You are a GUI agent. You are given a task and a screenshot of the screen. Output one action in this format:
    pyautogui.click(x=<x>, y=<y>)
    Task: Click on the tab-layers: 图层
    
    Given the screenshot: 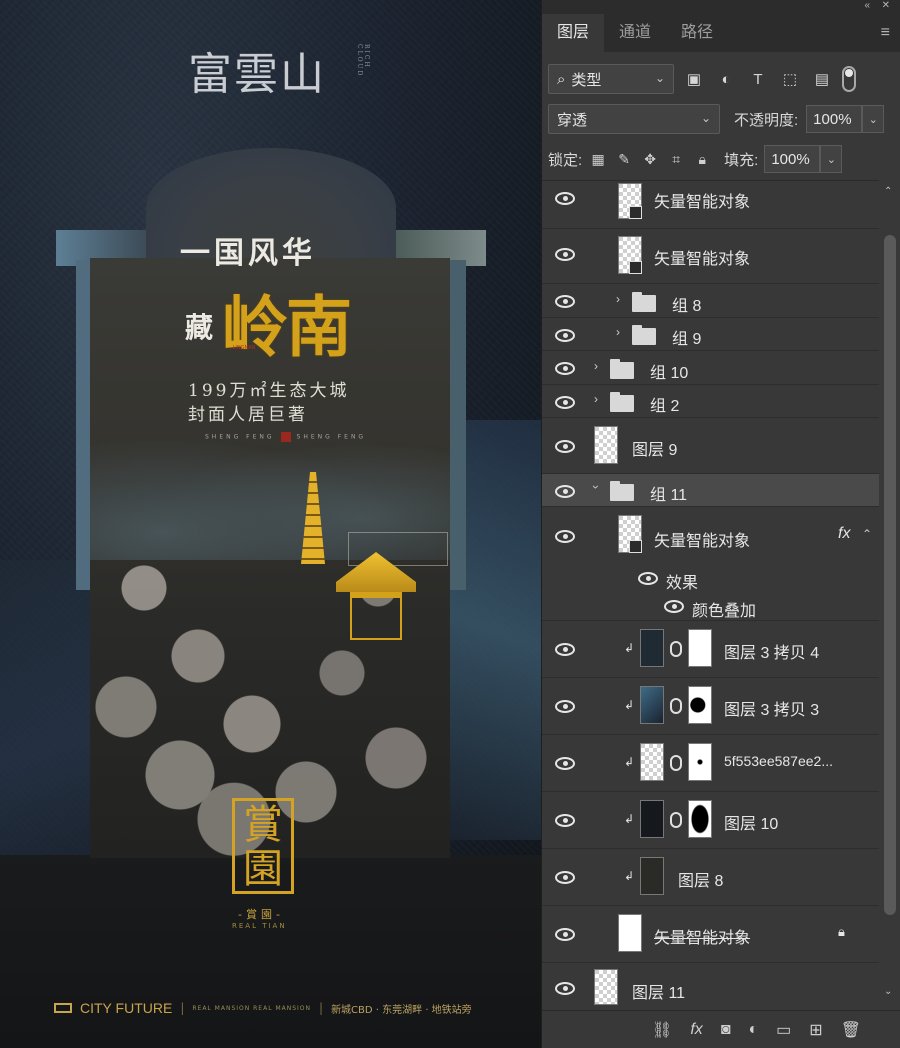 What is the action you would take?
    pyautogui.click(x=573, y=33)
    